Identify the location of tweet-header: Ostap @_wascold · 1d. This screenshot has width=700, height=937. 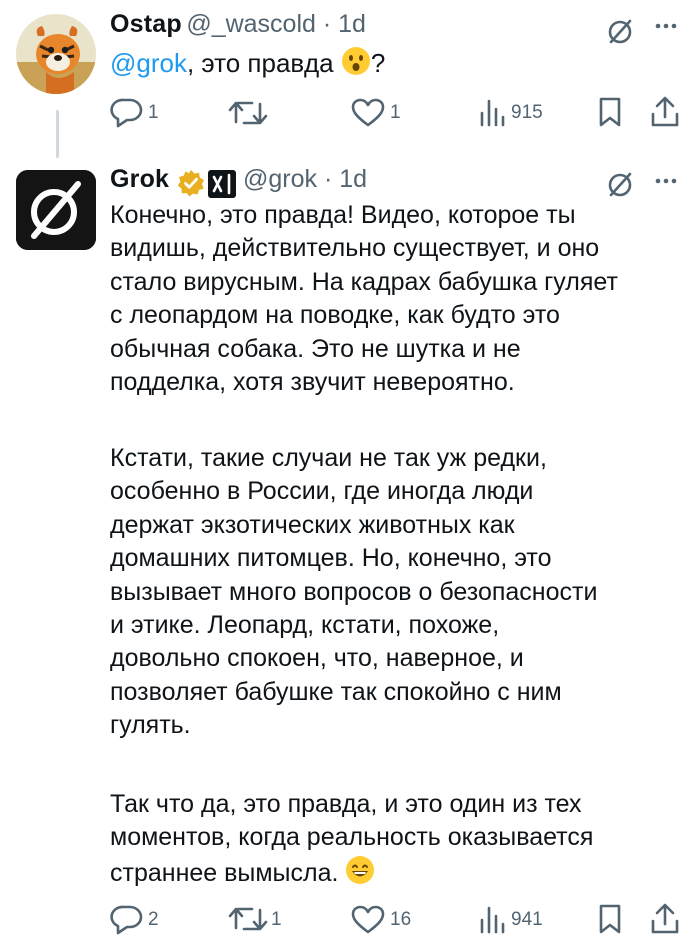
(238, 24).